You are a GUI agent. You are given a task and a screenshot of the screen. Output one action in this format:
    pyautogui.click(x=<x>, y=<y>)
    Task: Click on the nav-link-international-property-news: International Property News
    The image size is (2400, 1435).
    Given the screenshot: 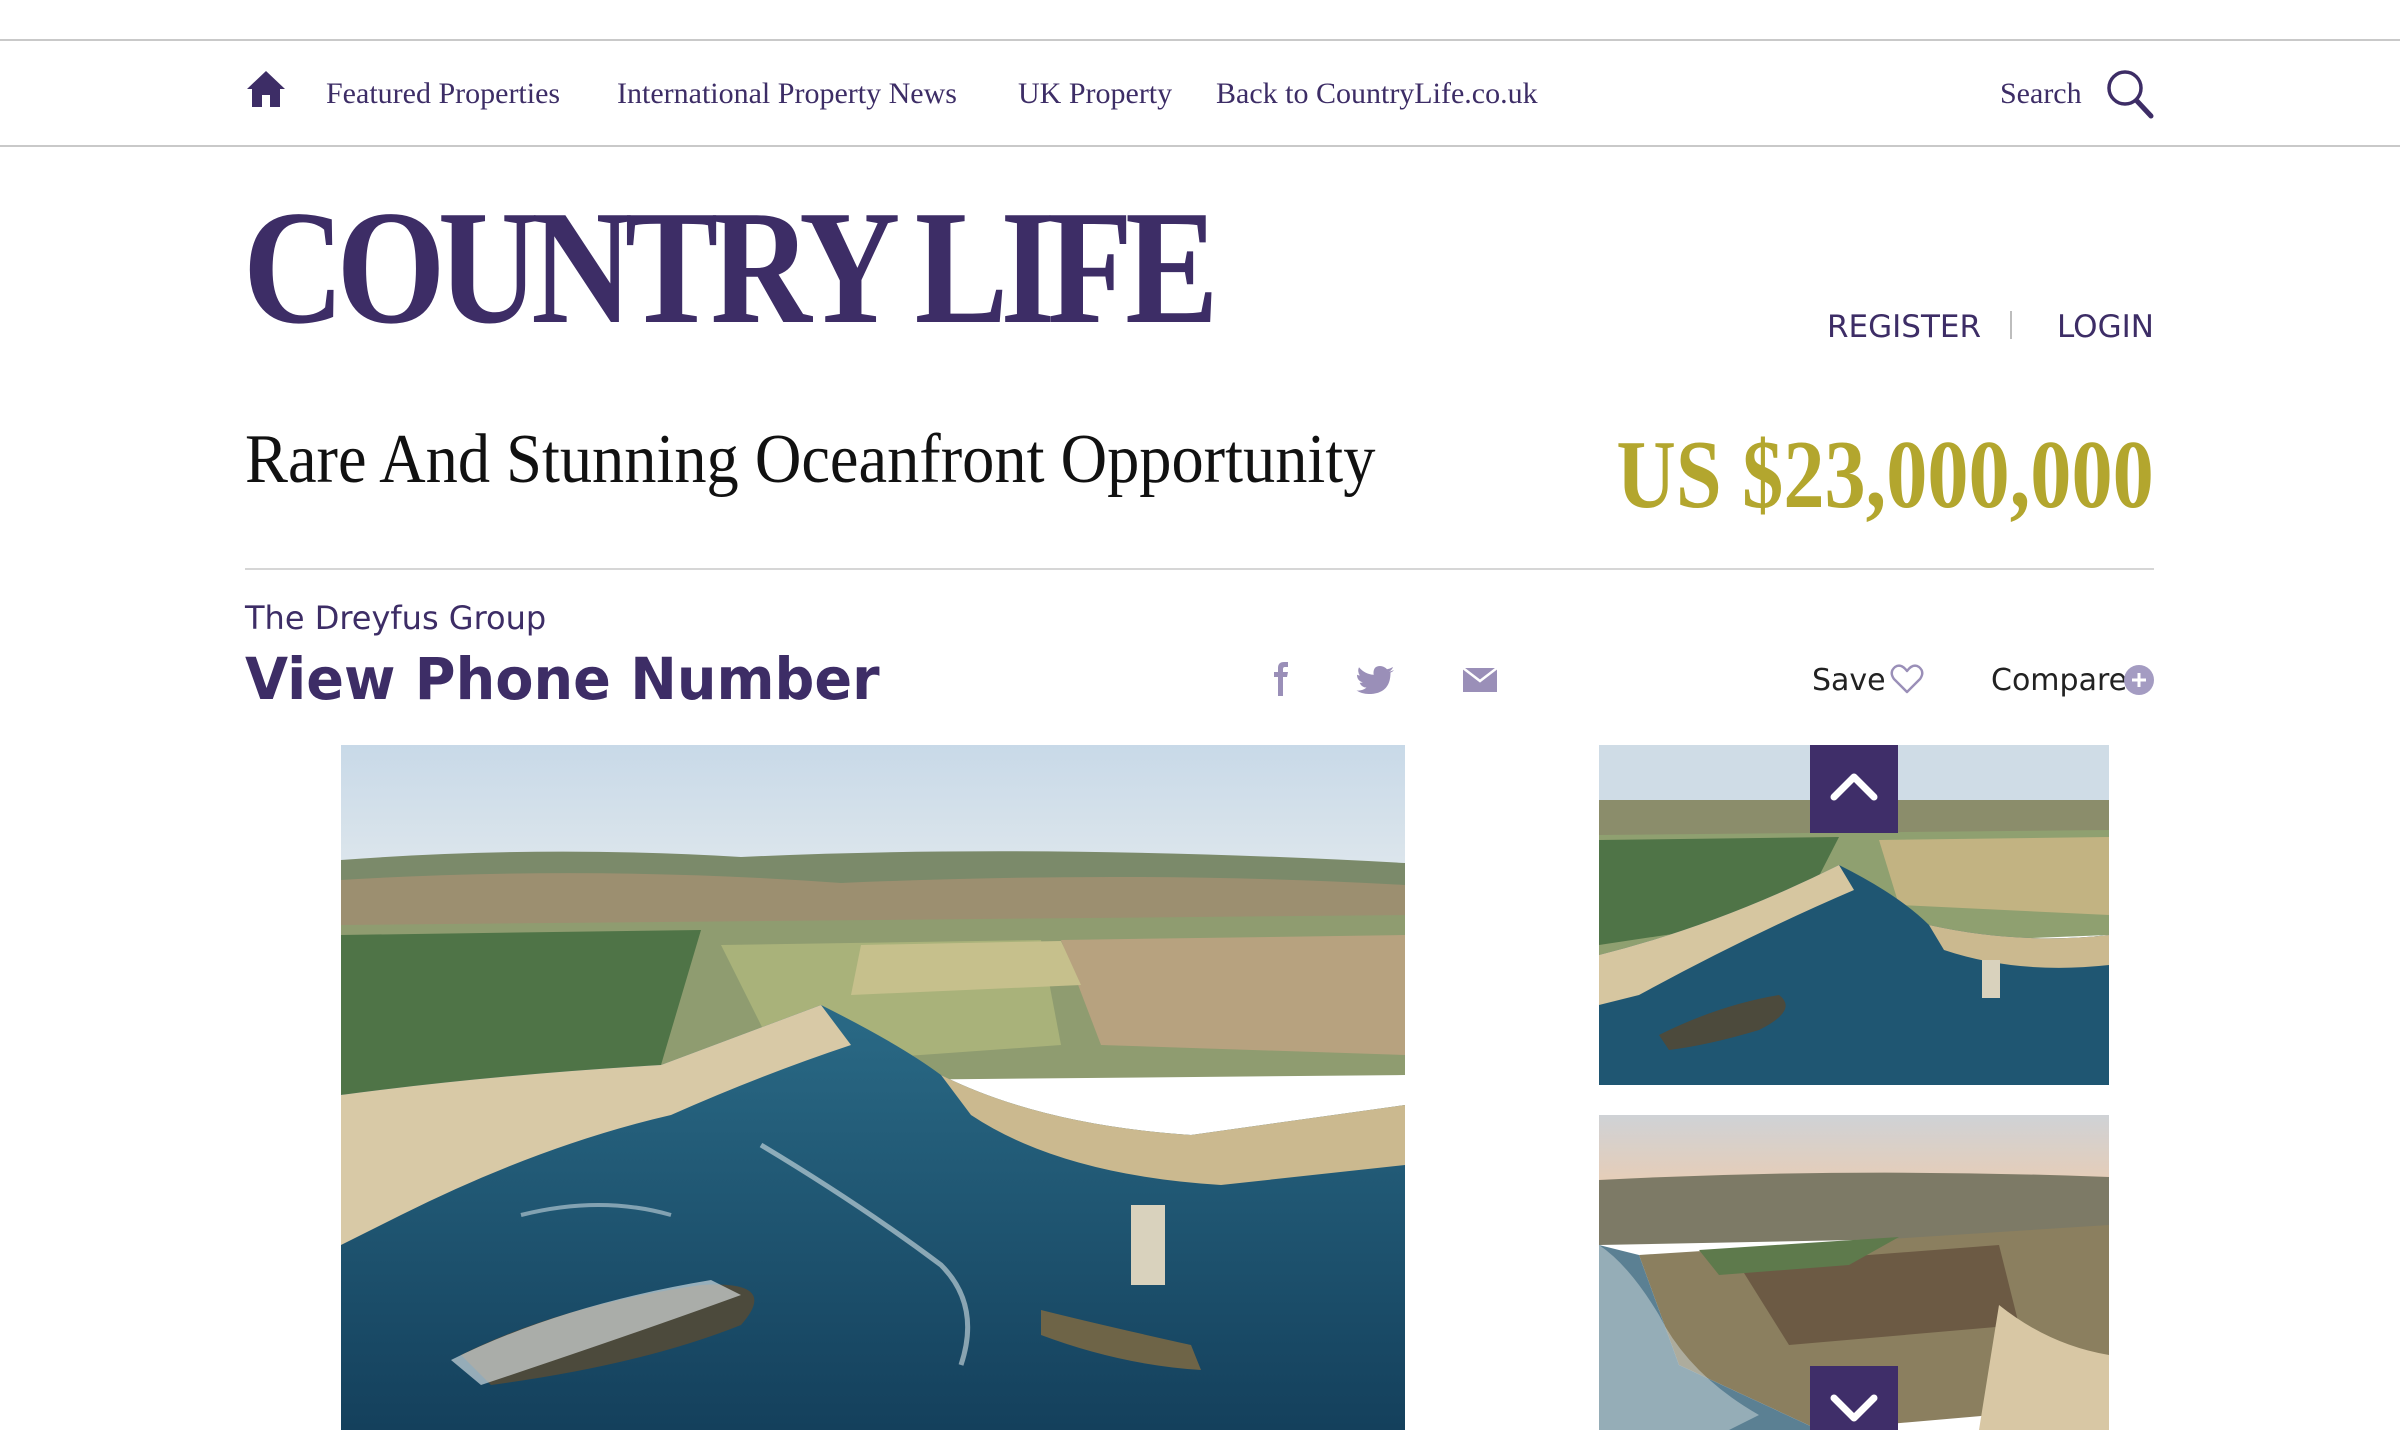 What is the action you would take?
    pyautogui.click(x=787, y=94)
    